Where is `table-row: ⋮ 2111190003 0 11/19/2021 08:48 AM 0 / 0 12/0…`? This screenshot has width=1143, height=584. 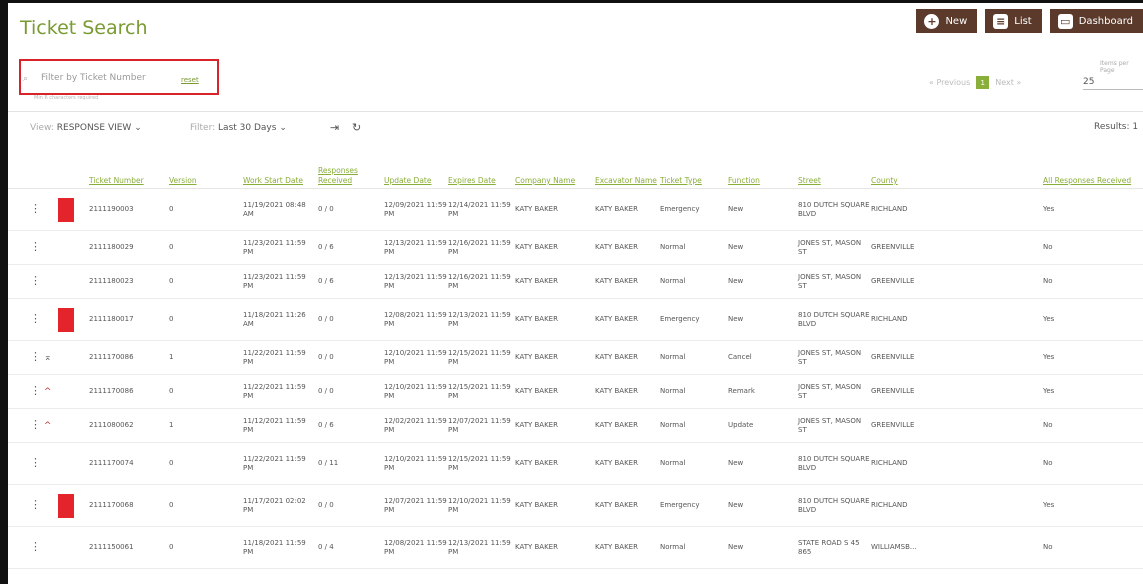
table-row: ⋮ 2111190003 0 11/19/2021 08:48 AM 0 / 0 12/0… is located at coordinates (575, 209).